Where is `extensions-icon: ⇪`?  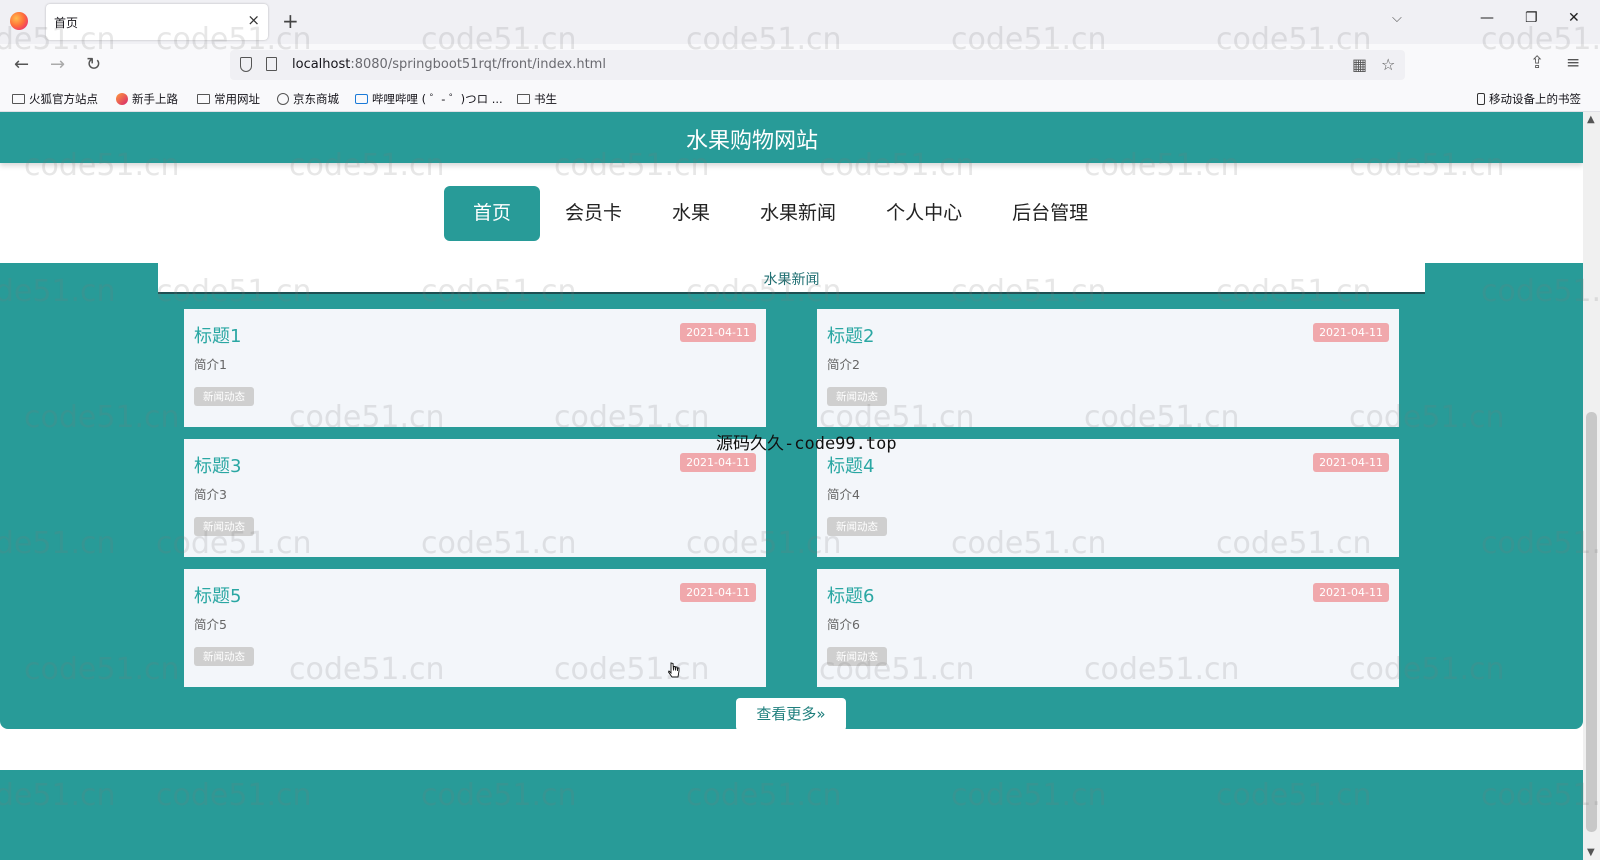 extensions-icon: ⇪ is located at coordinates (1537, 63).